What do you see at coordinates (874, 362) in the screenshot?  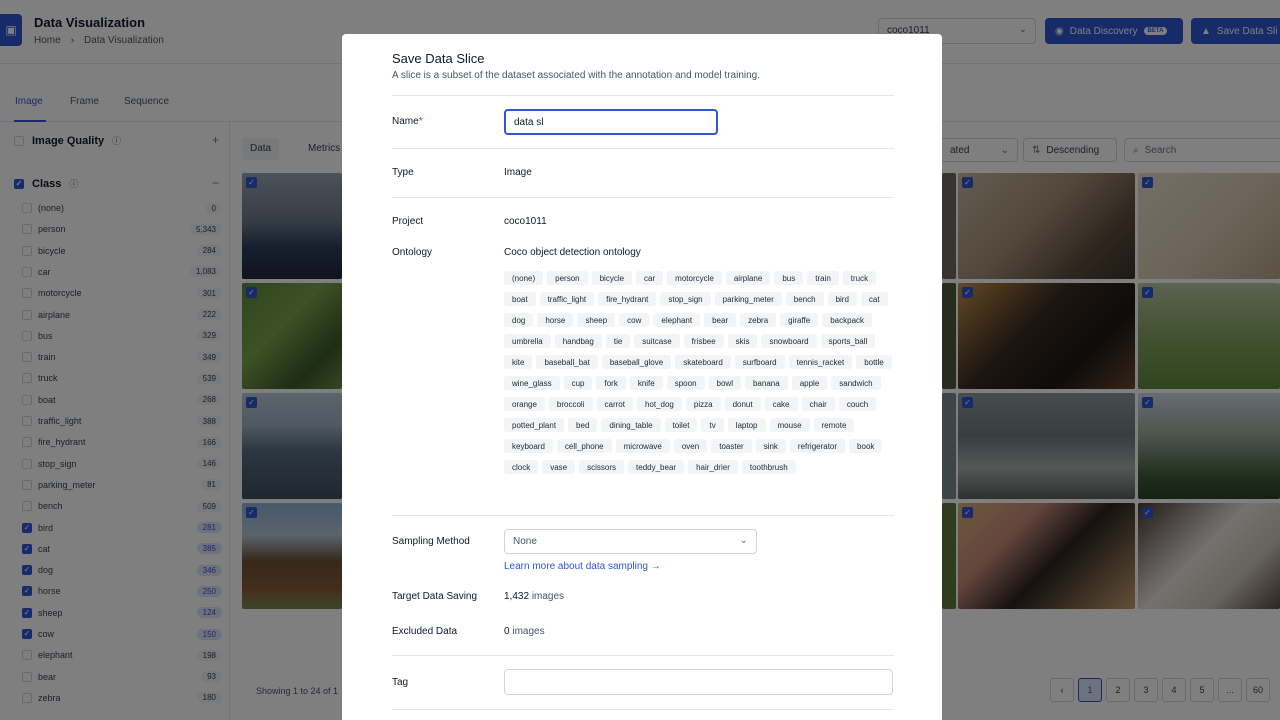 I see `ontology-class-tag: bottle` at bounding box center [874, 362].